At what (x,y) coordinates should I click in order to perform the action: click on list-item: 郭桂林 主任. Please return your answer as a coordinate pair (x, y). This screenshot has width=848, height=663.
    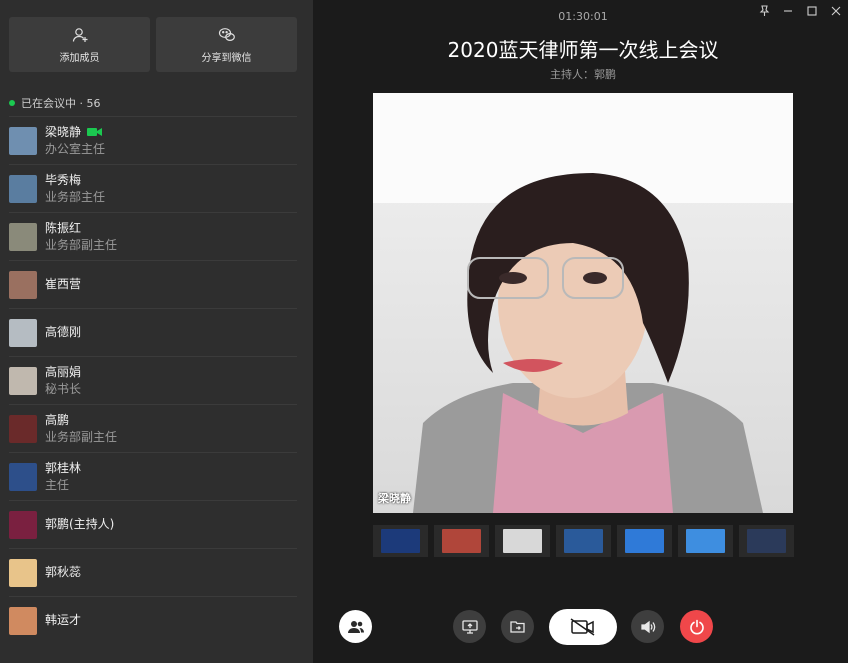
    Looking at the image, I should click on (153, 476).